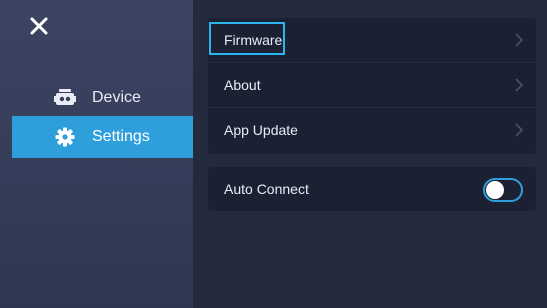 This screenshot has width=547, height=308. I want to click on sidebar-item-settings: Settings, so click(102, 137).